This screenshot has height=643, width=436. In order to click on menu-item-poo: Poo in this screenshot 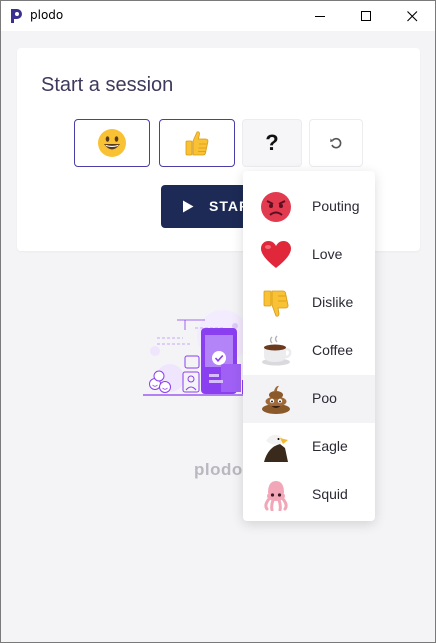, I will do `click(309, 399)`.